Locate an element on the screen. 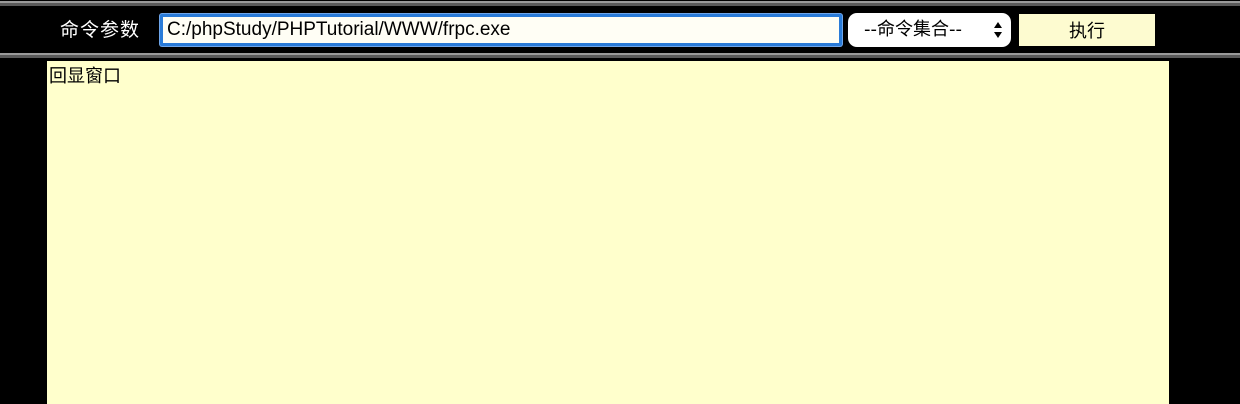  execute-button: 执行 is located at coordinates (1087, 30).